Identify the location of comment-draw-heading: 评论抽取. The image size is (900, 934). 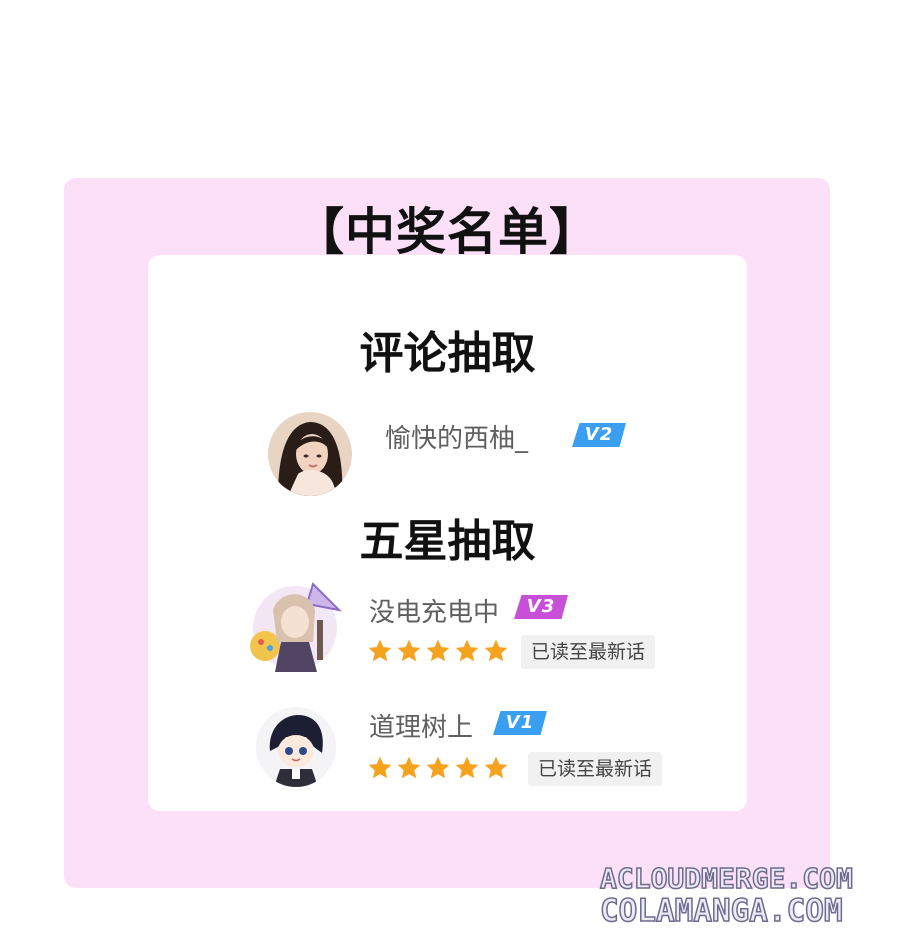
(447, 353).